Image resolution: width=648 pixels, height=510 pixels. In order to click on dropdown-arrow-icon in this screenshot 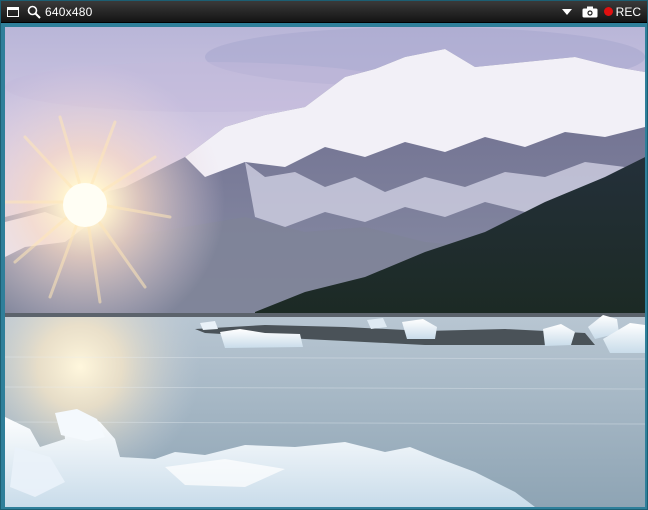, I will do `click(566, 11)`.